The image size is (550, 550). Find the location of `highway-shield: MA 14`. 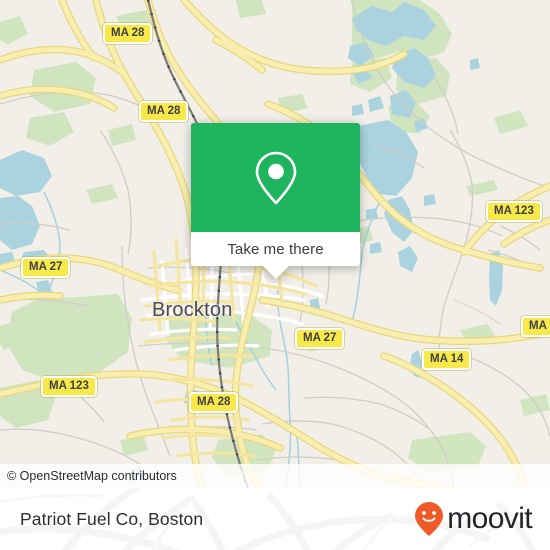

highway-shield: MA 14 is located at coordinates (447, 359).